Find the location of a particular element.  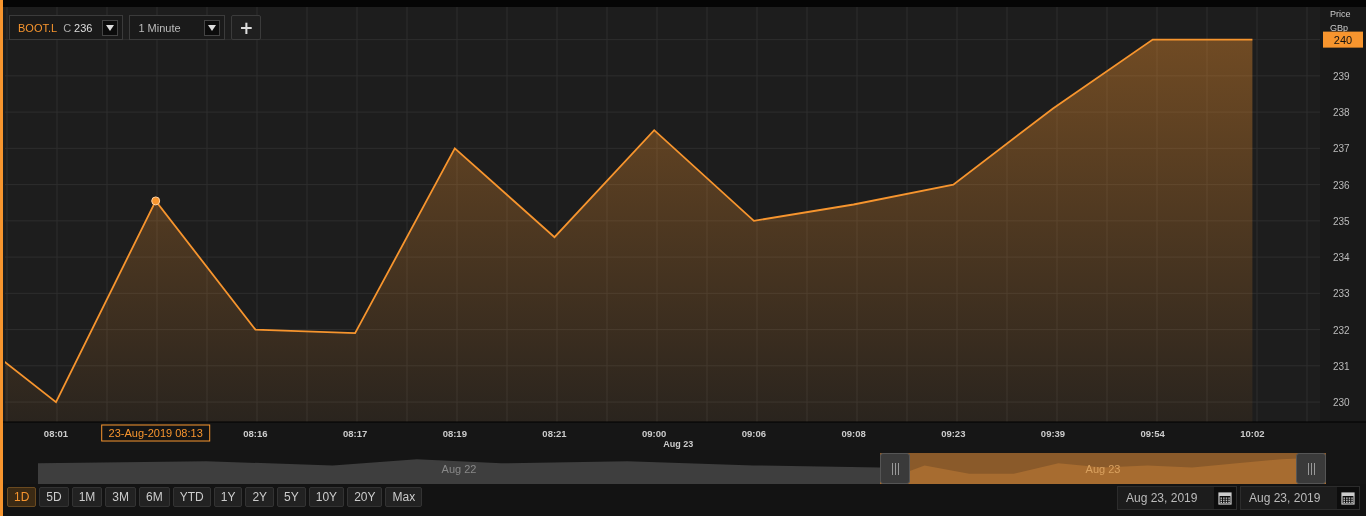

price-type: C is located at coordinates (67, 27).